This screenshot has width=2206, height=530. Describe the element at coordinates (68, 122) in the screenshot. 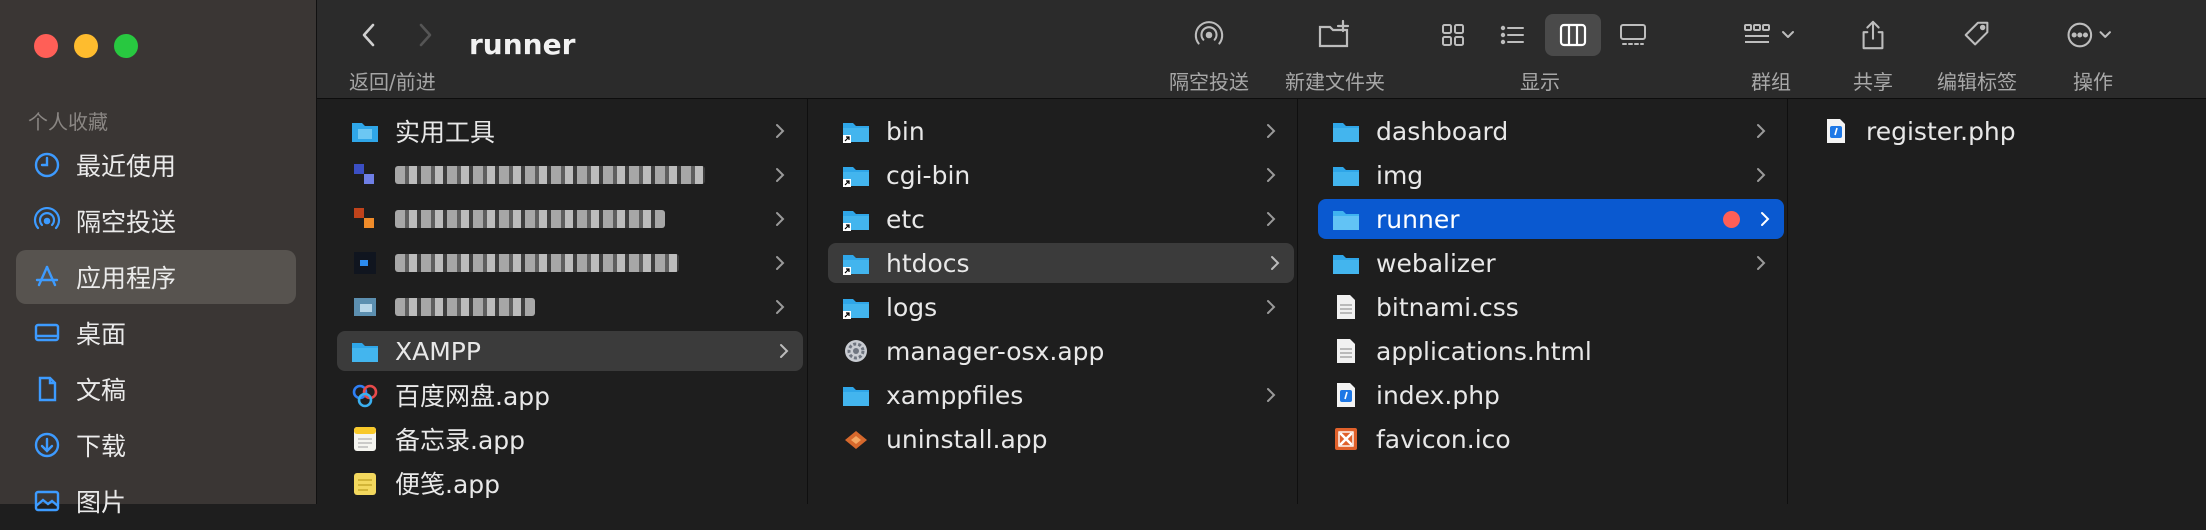

I see `sidebar-section-favorites: 个人收藏` at that location.